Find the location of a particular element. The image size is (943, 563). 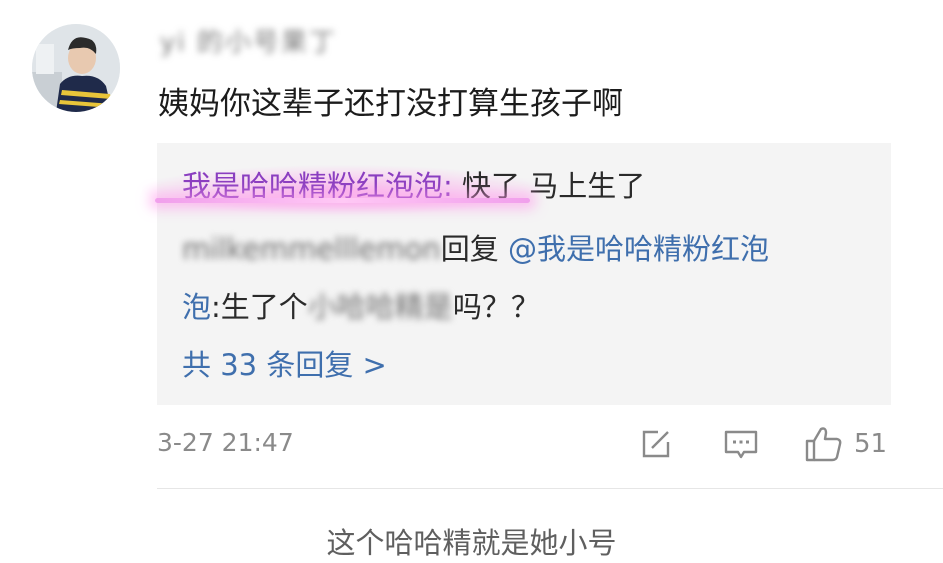

reply-text-suffix: 吗？？ is located at coordinates (496, 307).